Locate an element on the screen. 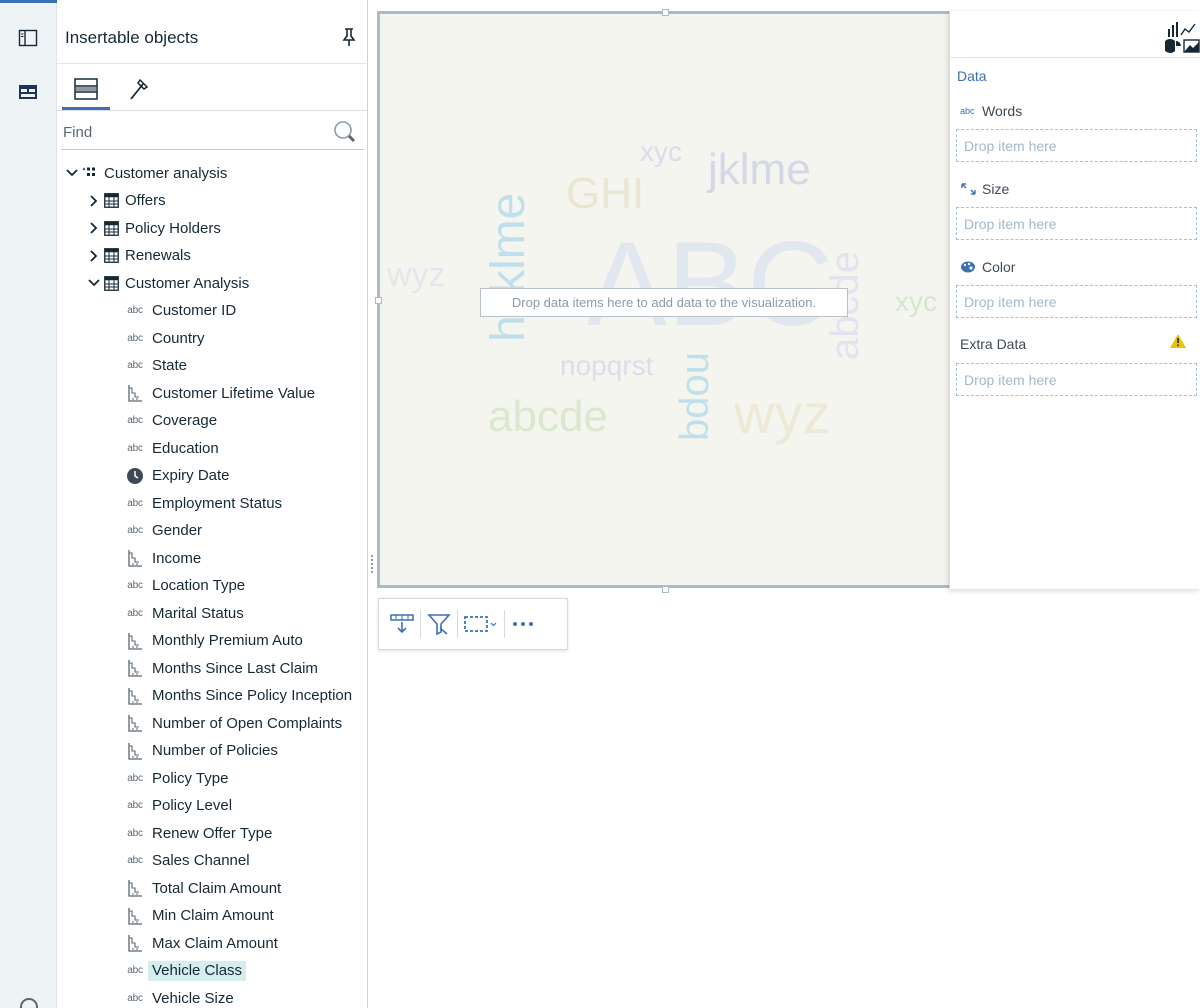 Image resolution: width=1200 pixels, height=1008 pixels. tree-item-label: Customer Analysis is located at coordinates (187, 283).